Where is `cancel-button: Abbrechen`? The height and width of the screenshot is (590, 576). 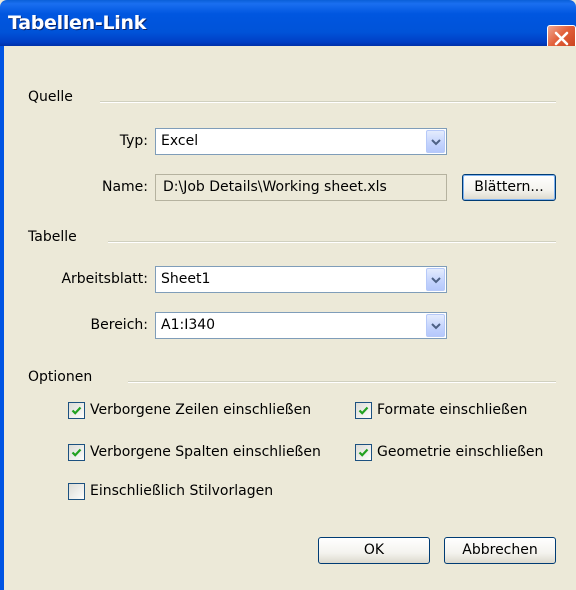
cancel-button: Abbrechen is located at coordinates (500, 550).